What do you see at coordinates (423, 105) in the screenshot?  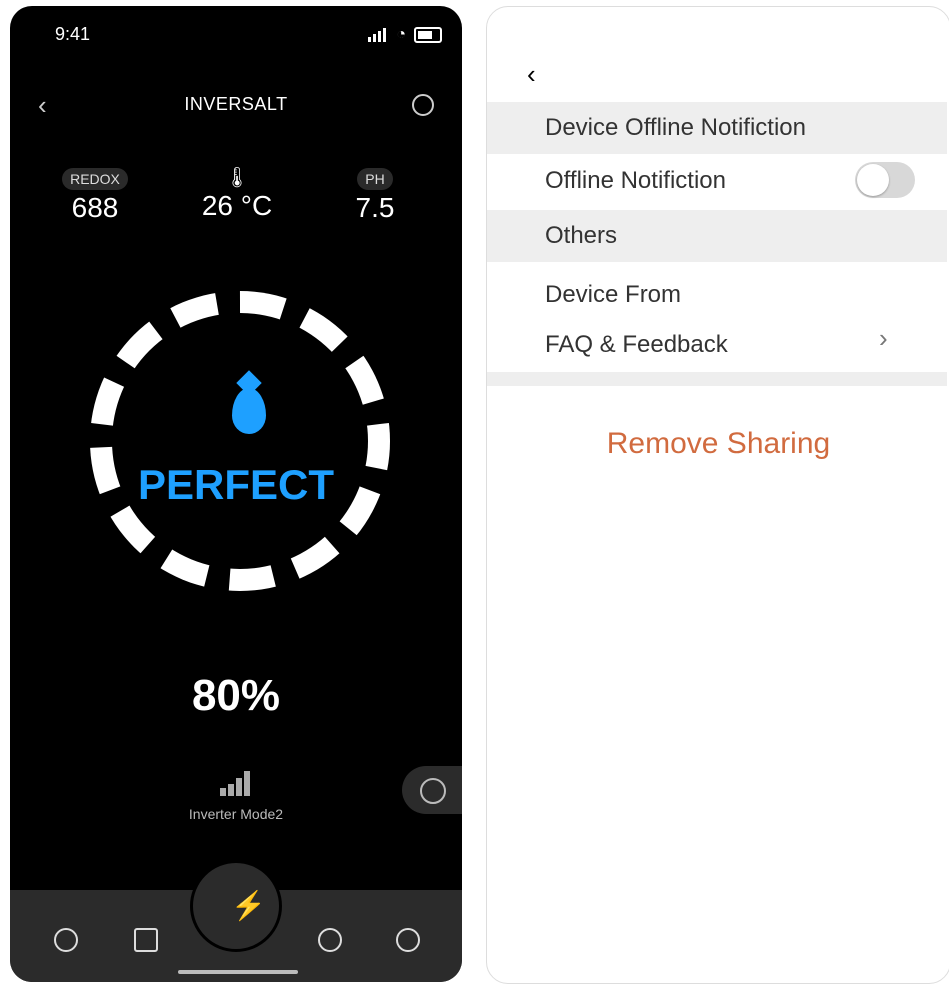 I see `settings-gear-icon` at bounding box center [423, 105].